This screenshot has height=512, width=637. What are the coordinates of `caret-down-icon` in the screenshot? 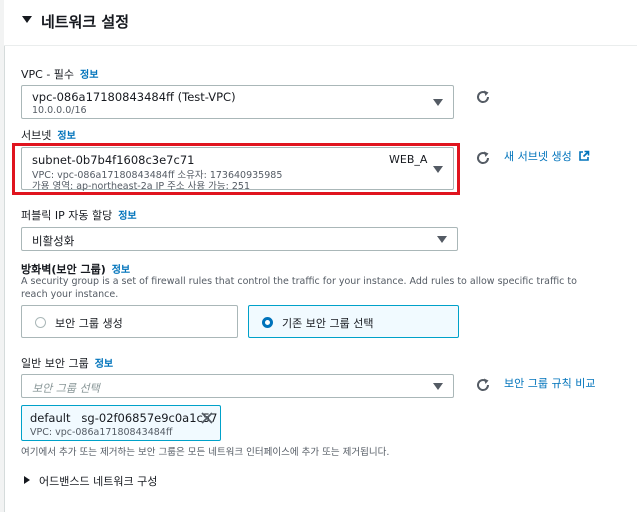 It's located at (27, 19).